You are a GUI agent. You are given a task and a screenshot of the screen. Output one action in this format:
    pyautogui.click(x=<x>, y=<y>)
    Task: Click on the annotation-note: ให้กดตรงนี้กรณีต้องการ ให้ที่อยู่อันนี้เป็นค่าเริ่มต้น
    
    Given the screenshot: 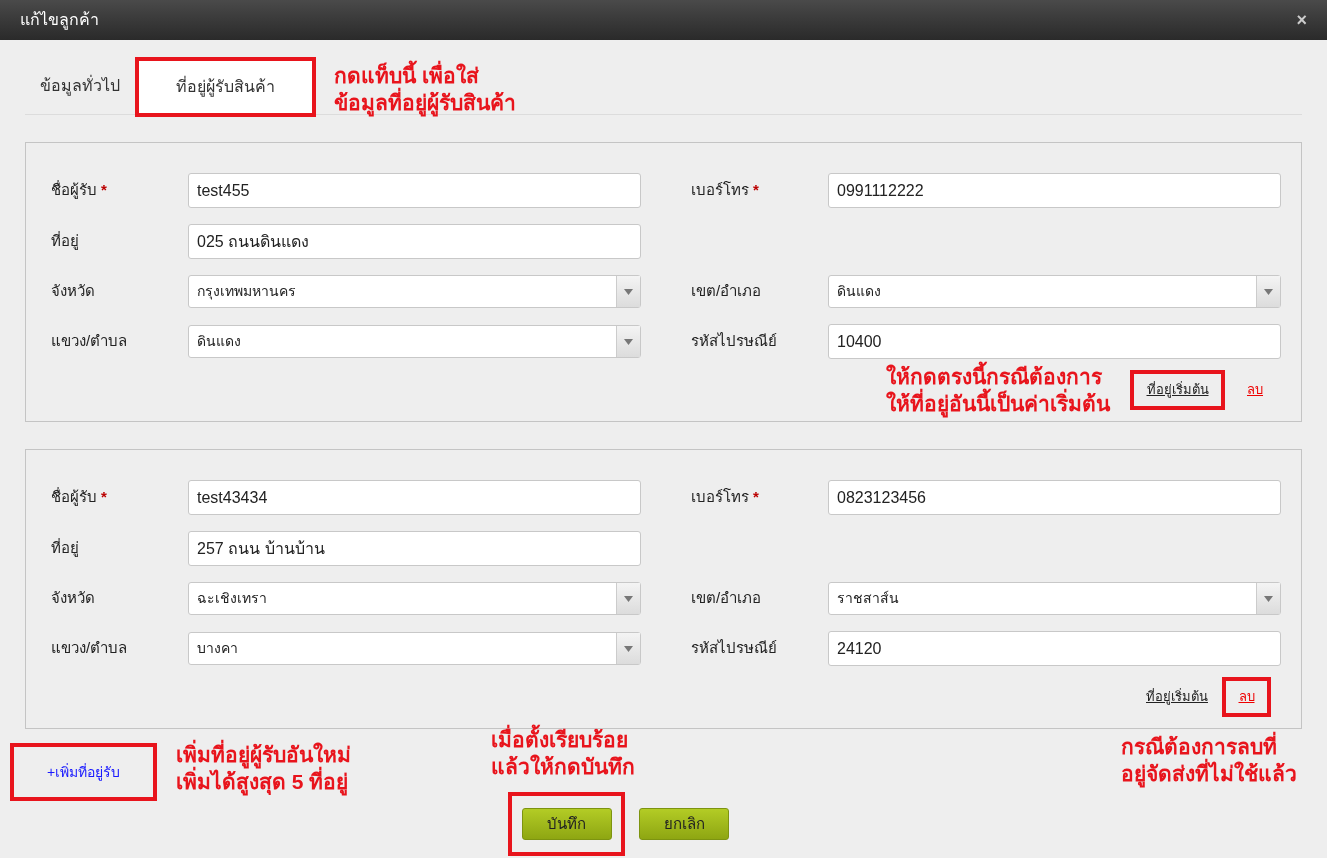 What is the action you would take?
    pyautogui.click(x=998, y=390)
    